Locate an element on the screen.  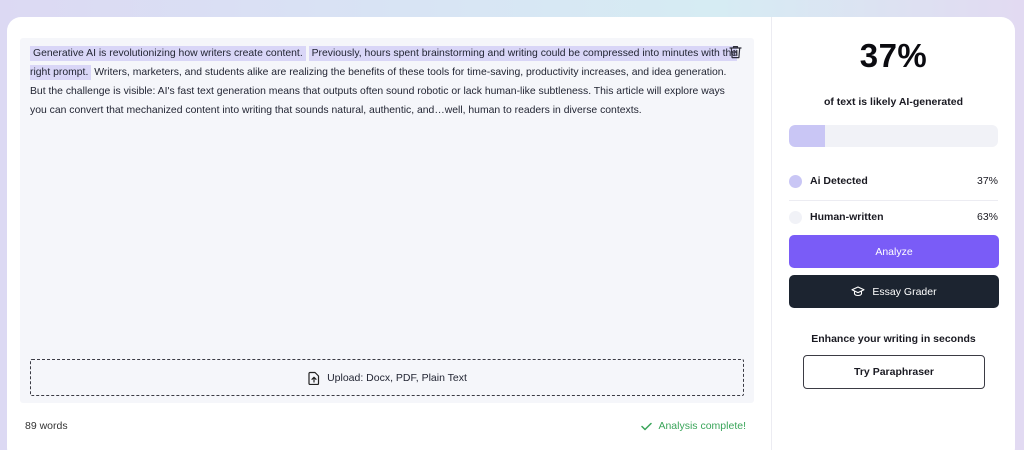
human-written-label: Human-written is located at coordinates (847, 217).